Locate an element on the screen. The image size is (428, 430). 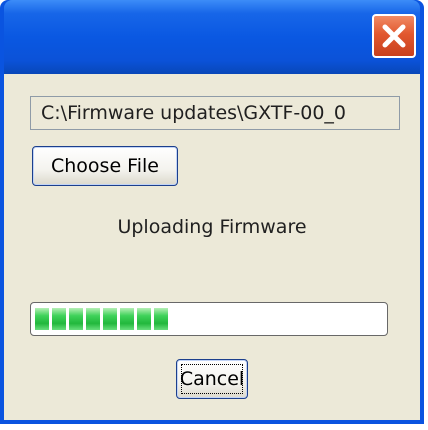
upload-status-label: Uploading Firmware is located at coordinates (212, 227).